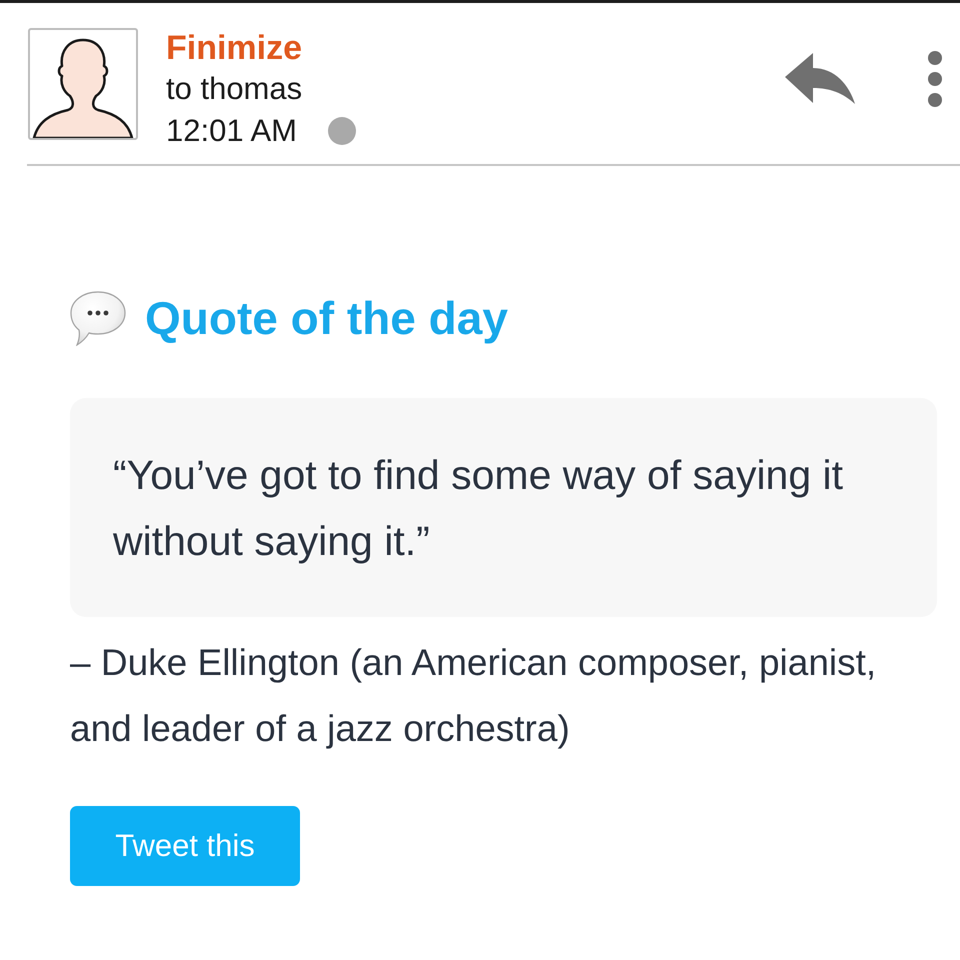 The width and height of the screenshot is (960, 960). Describe the element at coordinates (231, 131) in the screenshot. I see `message-time: 12:01 AM` at that location.